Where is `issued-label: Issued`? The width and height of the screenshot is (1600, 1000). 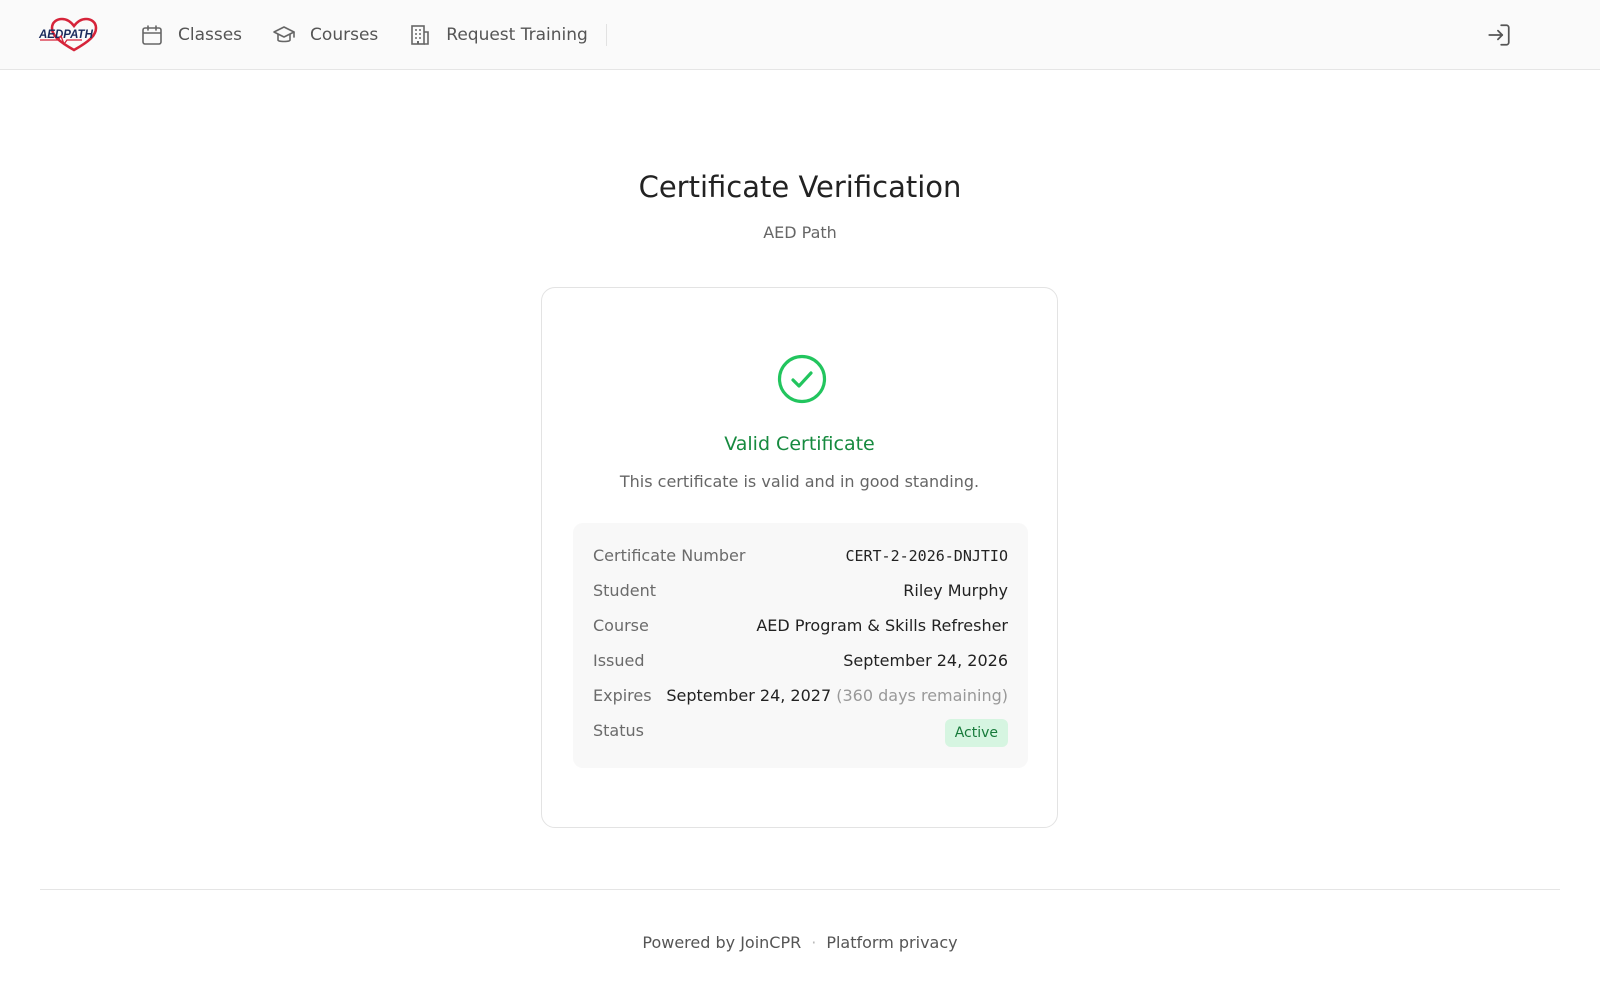 issued-label: Issued is located at coordinates (619, 660).